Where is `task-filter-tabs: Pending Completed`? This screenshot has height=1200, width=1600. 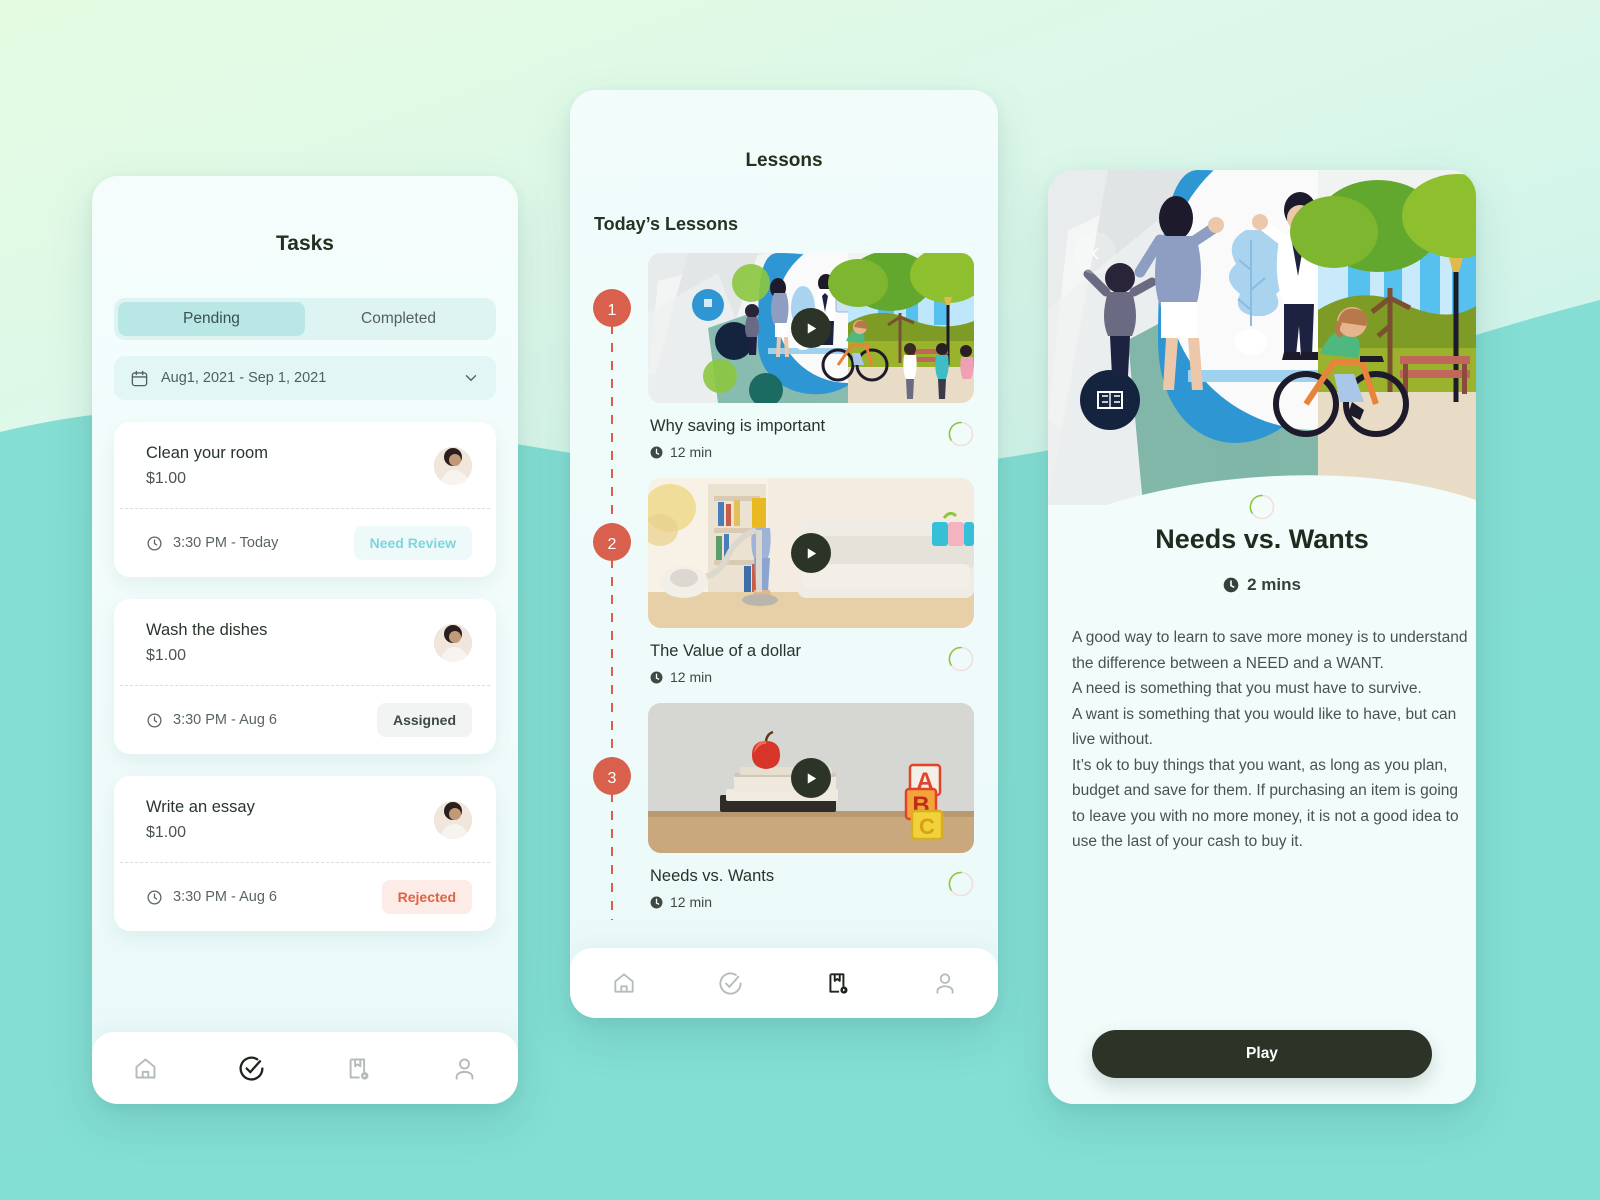 task-filter-tabs: Pending Completed is located at coordinates (305, 319).